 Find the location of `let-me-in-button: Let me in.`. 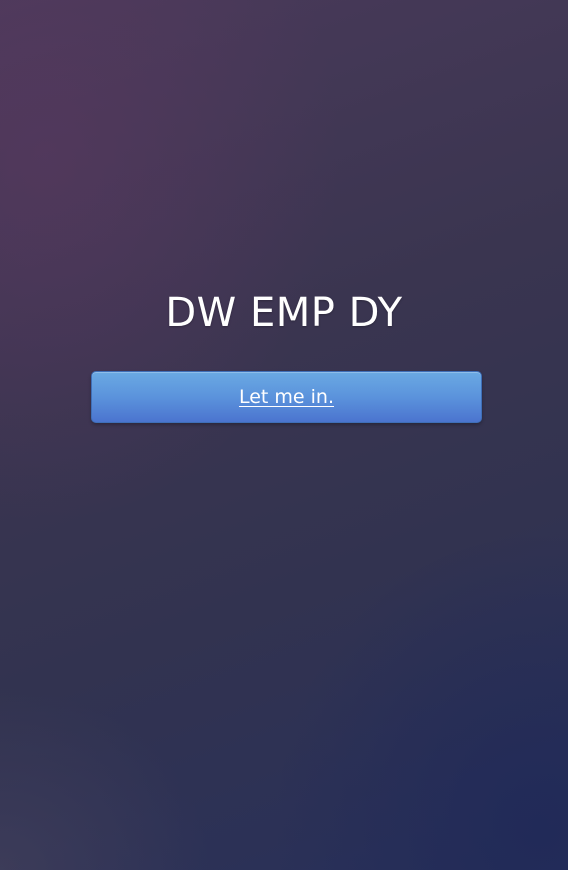

let-me-in-button: Let me in. is located at coordinates (286, 397).